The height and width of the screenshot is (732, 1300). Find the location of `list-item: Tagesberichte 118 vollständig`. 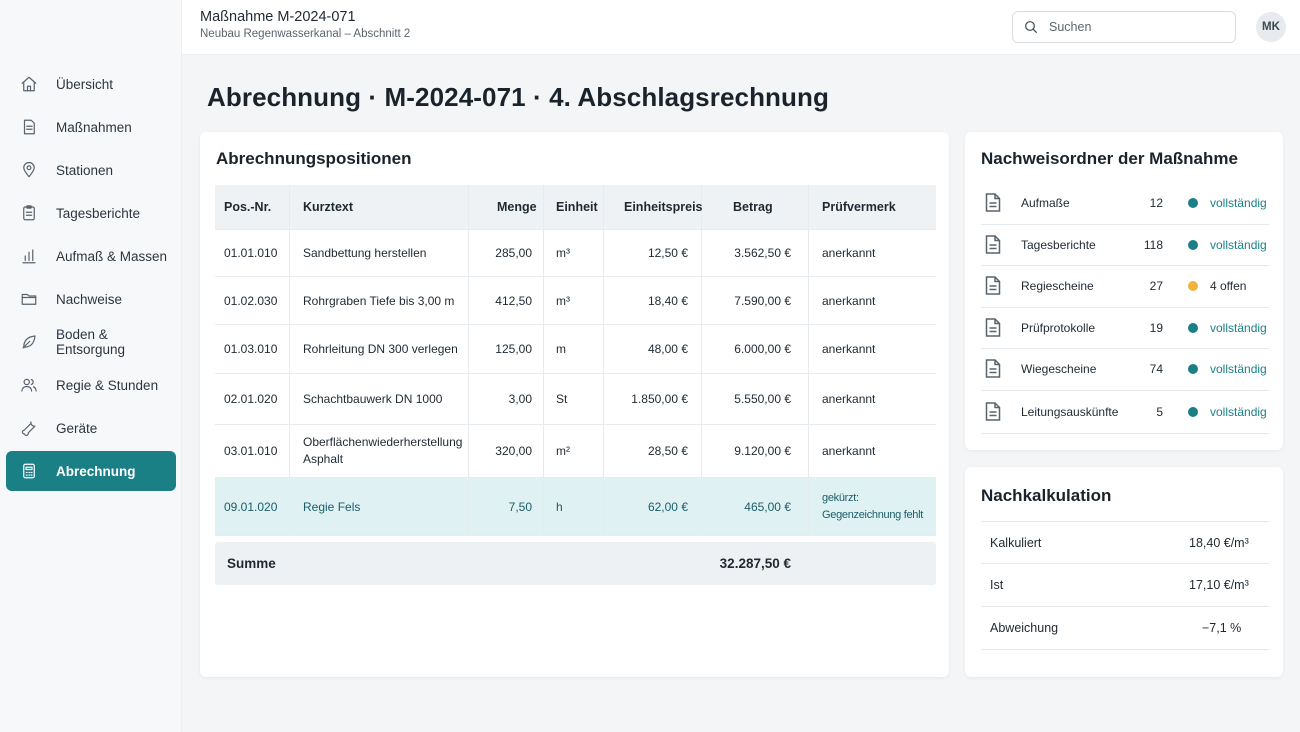

list-item: Tagesberichte 118 vollständig is located at coordinates (1125, 245).